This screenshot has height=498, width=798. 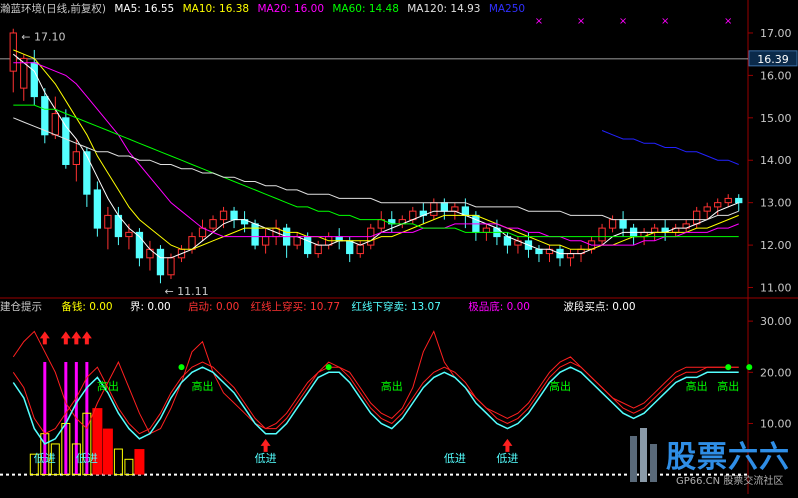 What do you see at coordinates (365, 9) in the screenshot?
I see `ma60-label: MA60: 14.48` at bounding box center [365, 9].